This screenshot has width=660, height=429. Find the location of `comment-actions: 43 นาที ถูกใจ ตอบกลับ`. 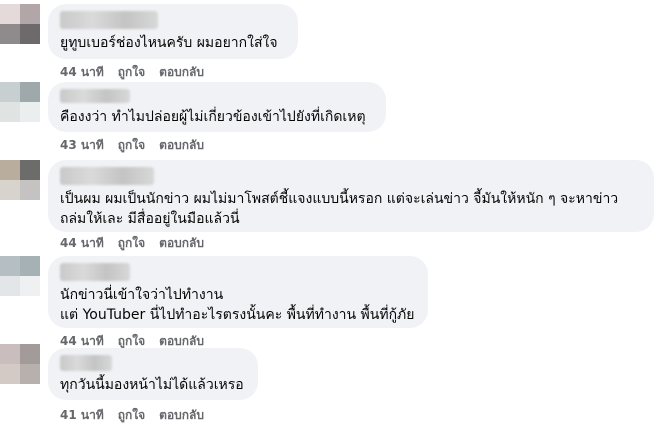

comment-actions: 43 นาที ถูกใจ ตอบกลับ is located at coordinates (132, 145).